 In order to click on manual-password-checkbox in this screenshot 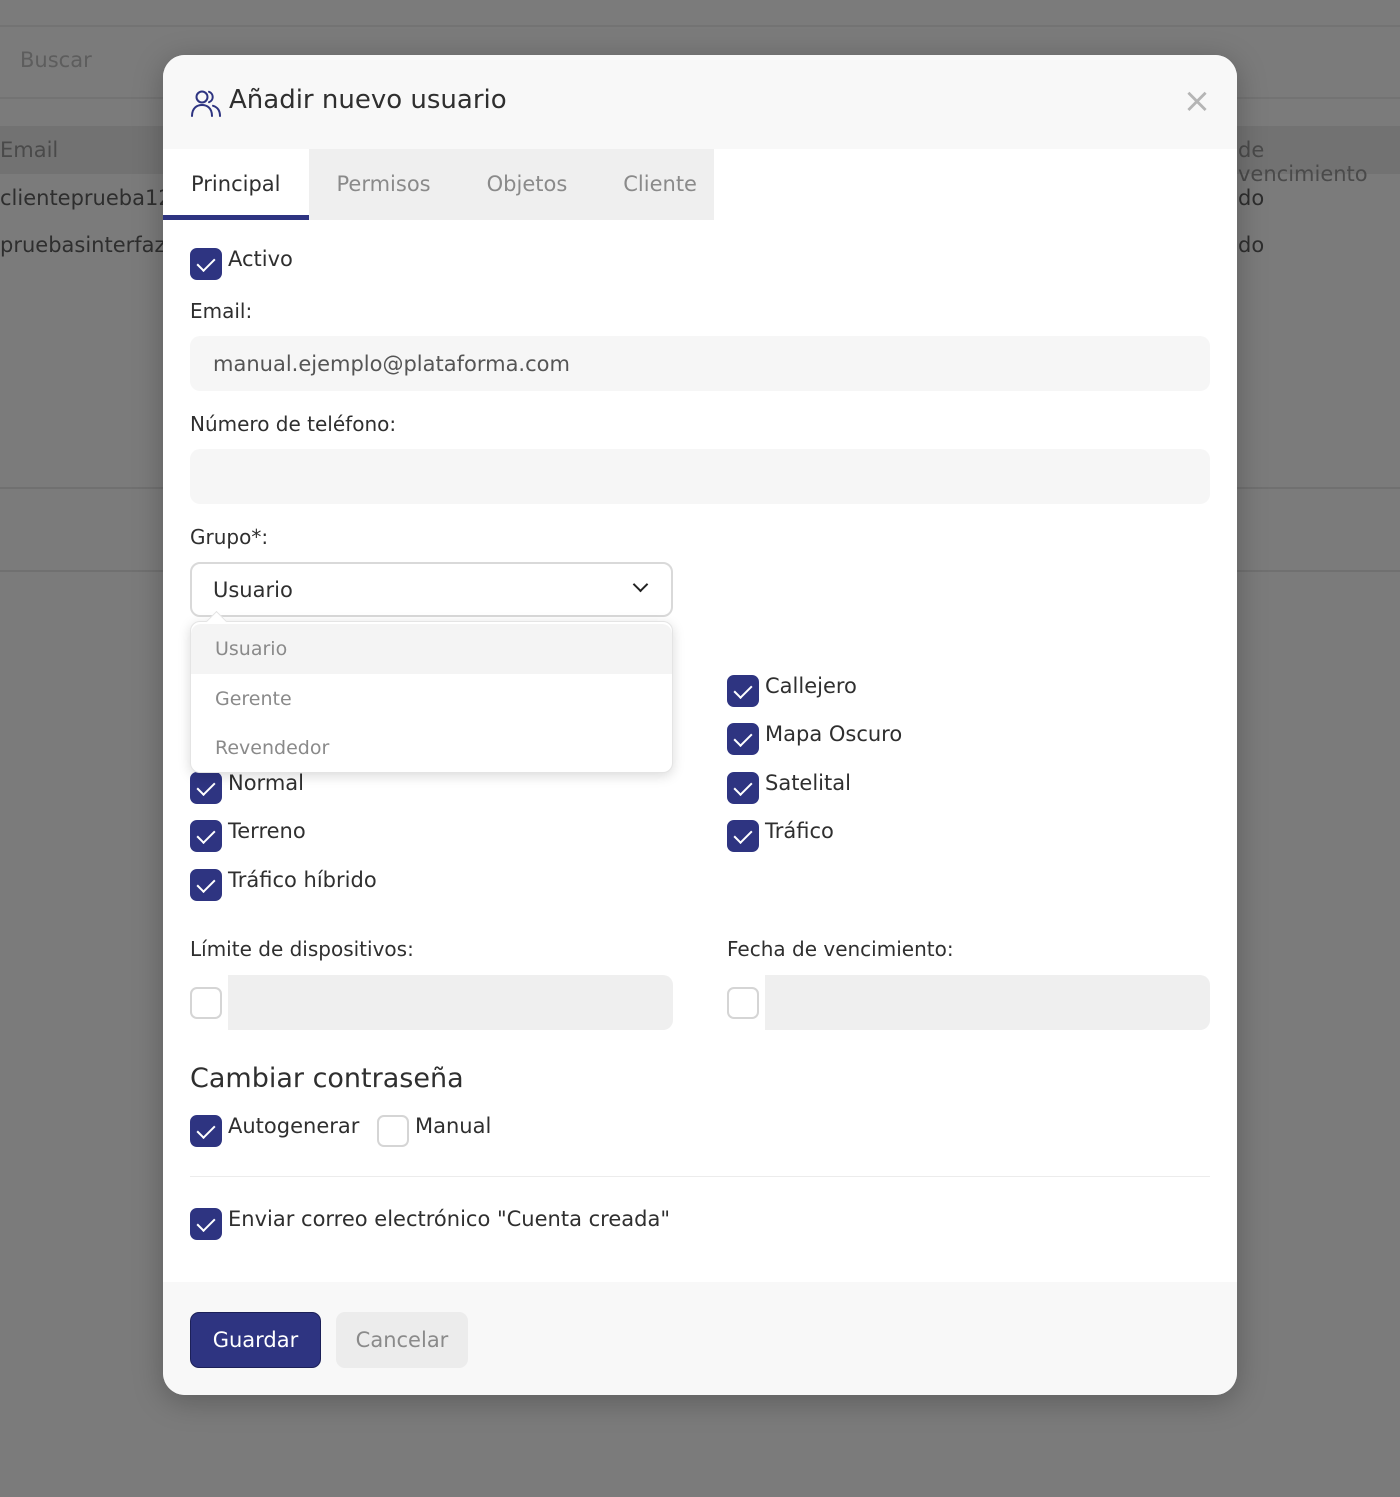, I will do `click(393, 1131)`.